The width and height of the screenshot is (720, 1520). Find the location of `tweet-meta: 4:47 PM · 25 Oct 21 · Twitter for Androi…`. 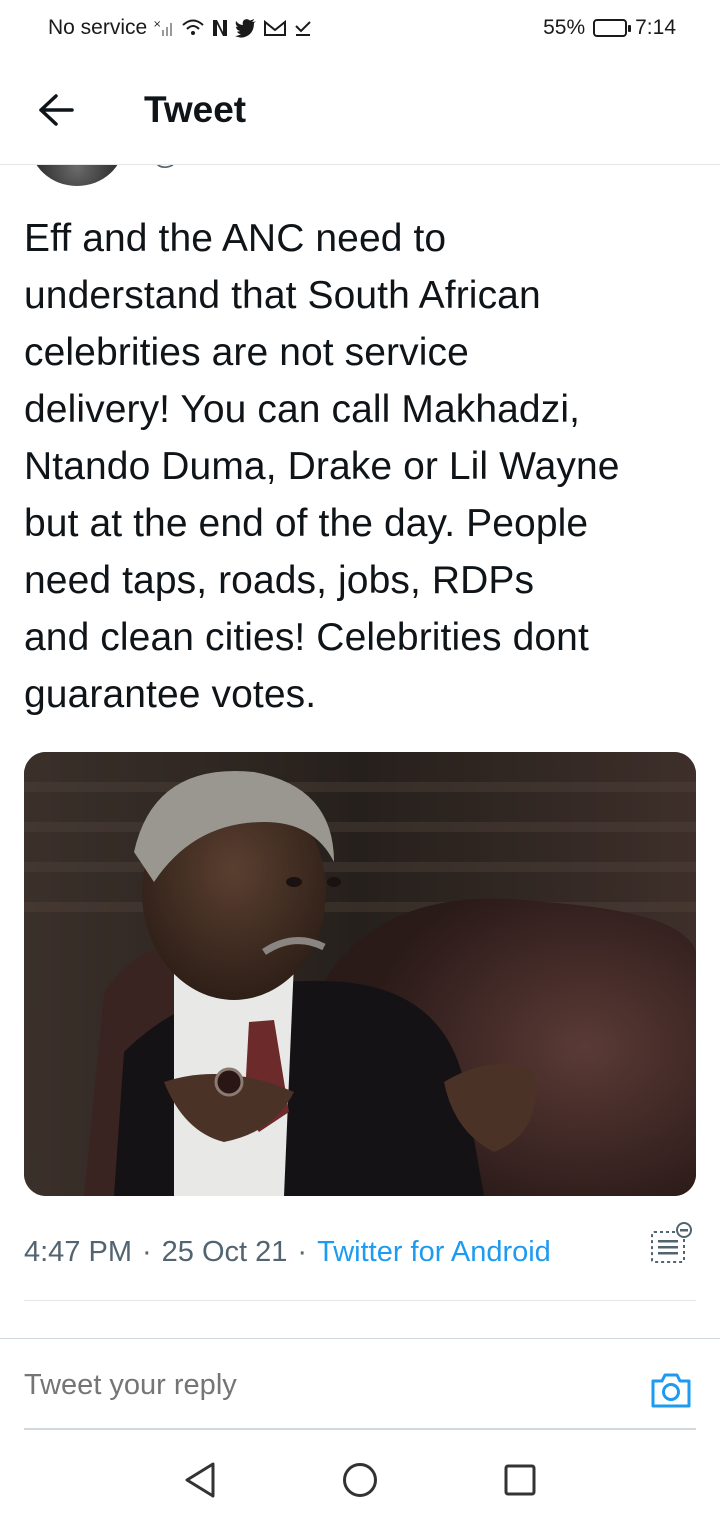

tweet-meta: 4:47 PM · 25 Oct 21 · Twitter for Androi… is located at coordinates (287, 1252).